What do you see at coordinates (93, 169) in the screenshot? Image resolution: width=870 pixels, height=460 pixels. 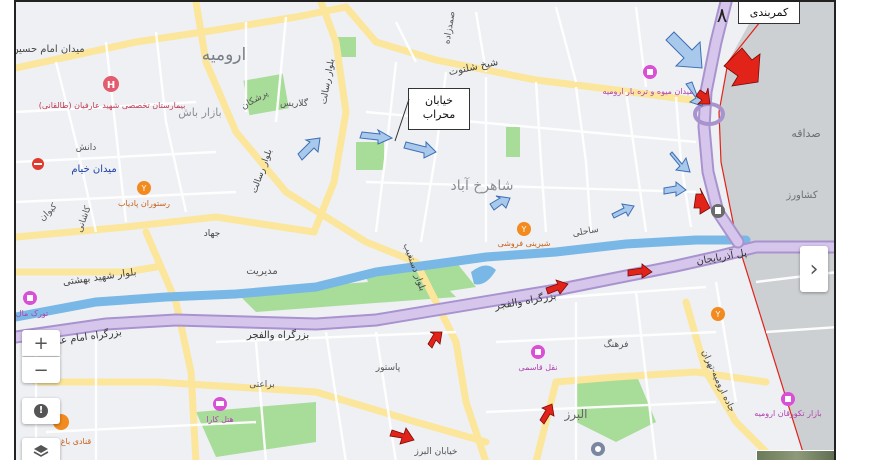 I see `khayyam-square-label: میدان خیام` at bounding box center [93, 169].